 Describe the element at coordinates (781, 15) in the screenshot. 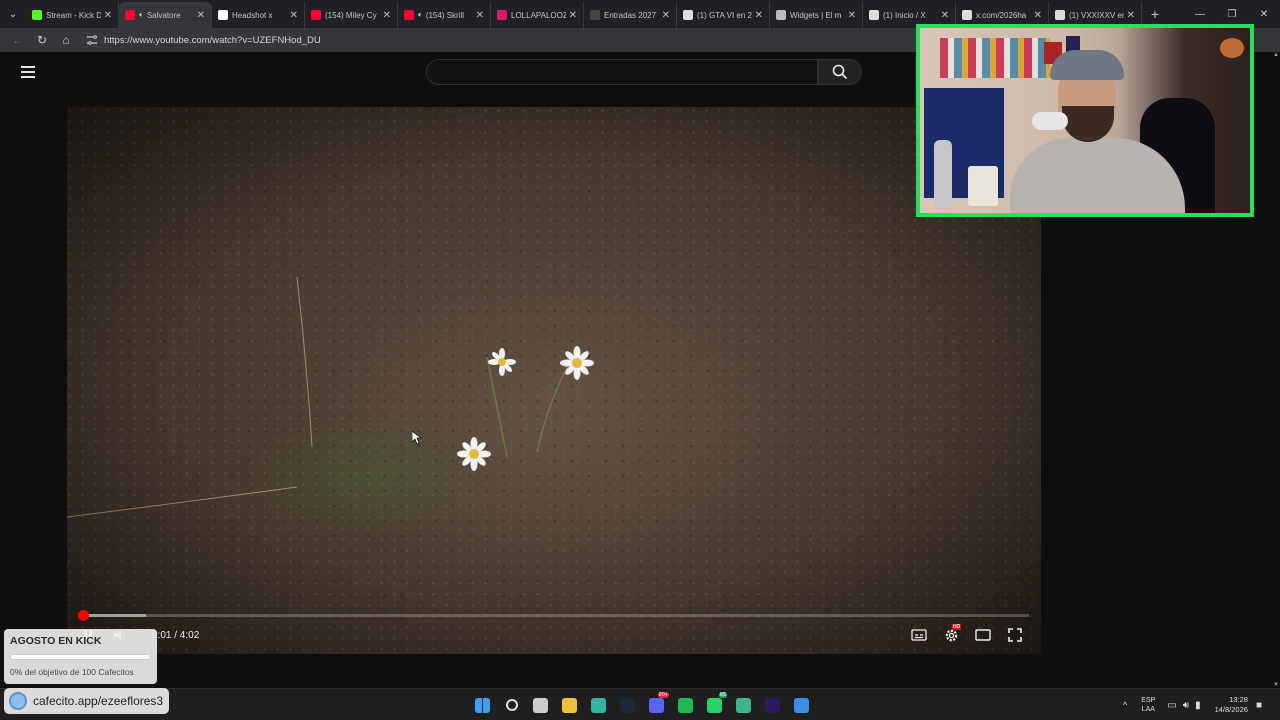

I see `widget-icon` at that location.